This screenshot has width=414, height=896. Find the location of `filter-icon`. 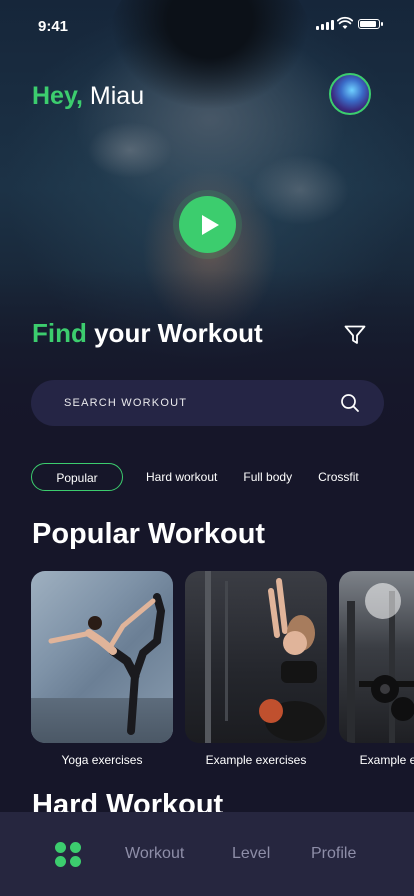

filter-icon is located at coordinates (355, 335).